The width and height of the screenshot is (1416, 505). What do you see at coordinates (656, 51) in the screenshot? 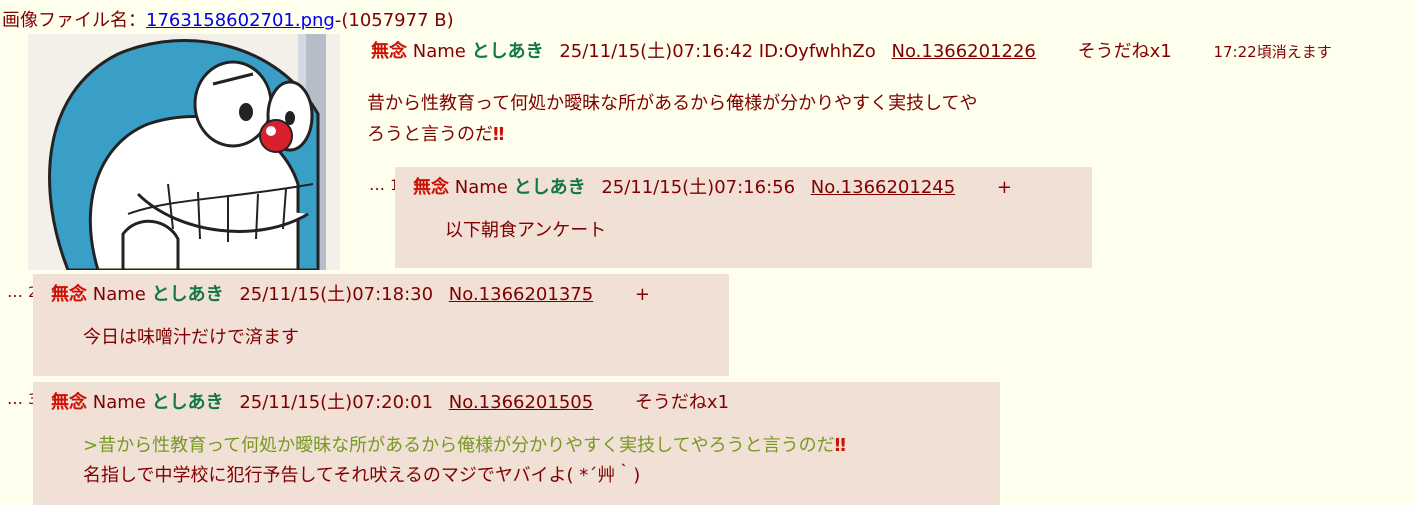
I see `op-date: 25/11/15(土)07:16:42` at bounding box center [656, 51].